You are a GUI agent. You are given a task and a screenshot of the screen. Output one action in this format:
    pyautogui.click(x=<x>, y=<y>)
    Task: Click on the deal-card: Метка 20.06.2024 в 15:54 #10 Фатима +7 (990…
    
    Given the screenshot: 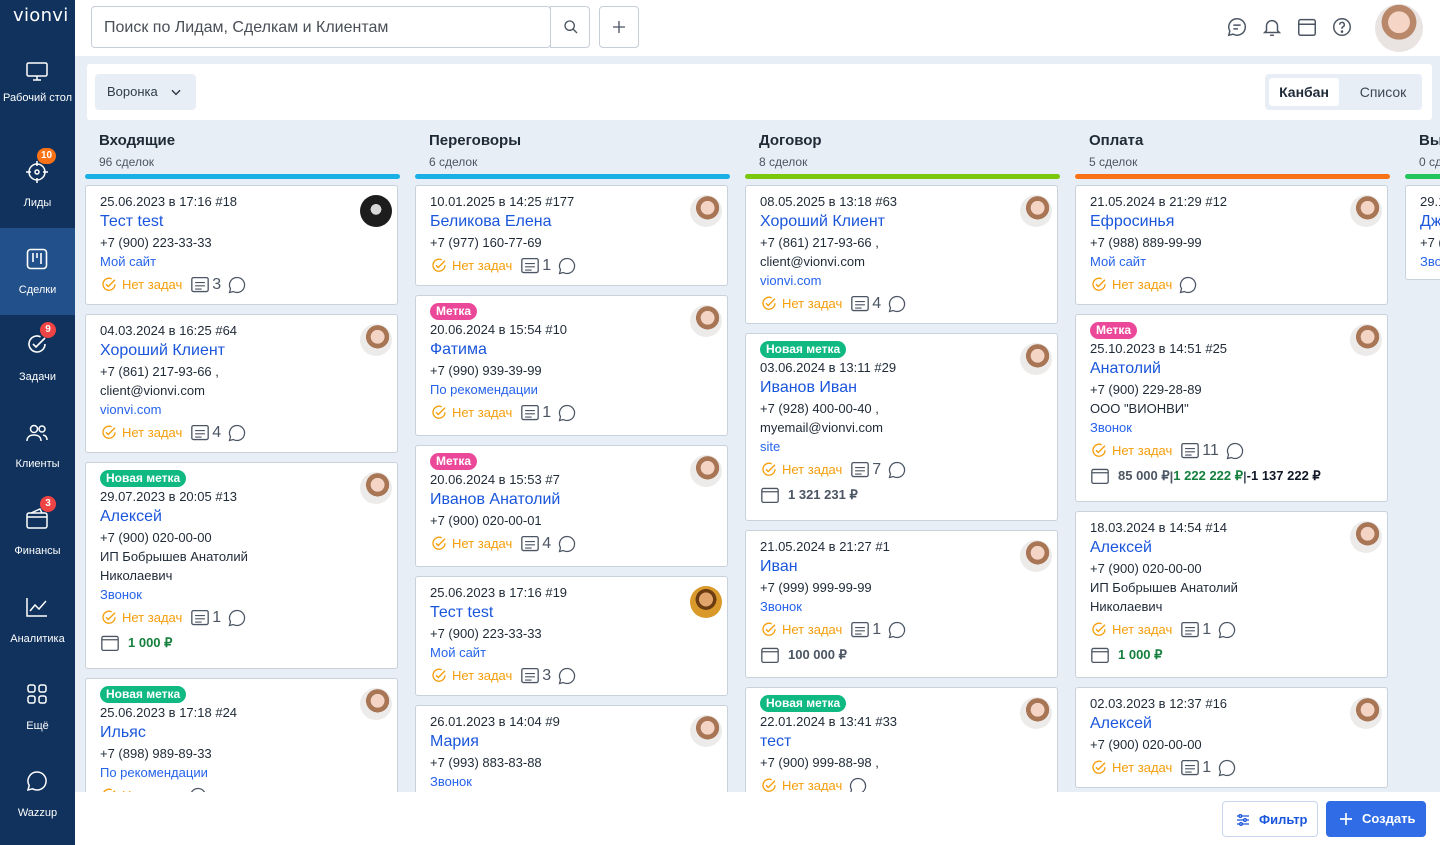 What is the action you would take?
    pyautogui.click(x=571, y=365)
    